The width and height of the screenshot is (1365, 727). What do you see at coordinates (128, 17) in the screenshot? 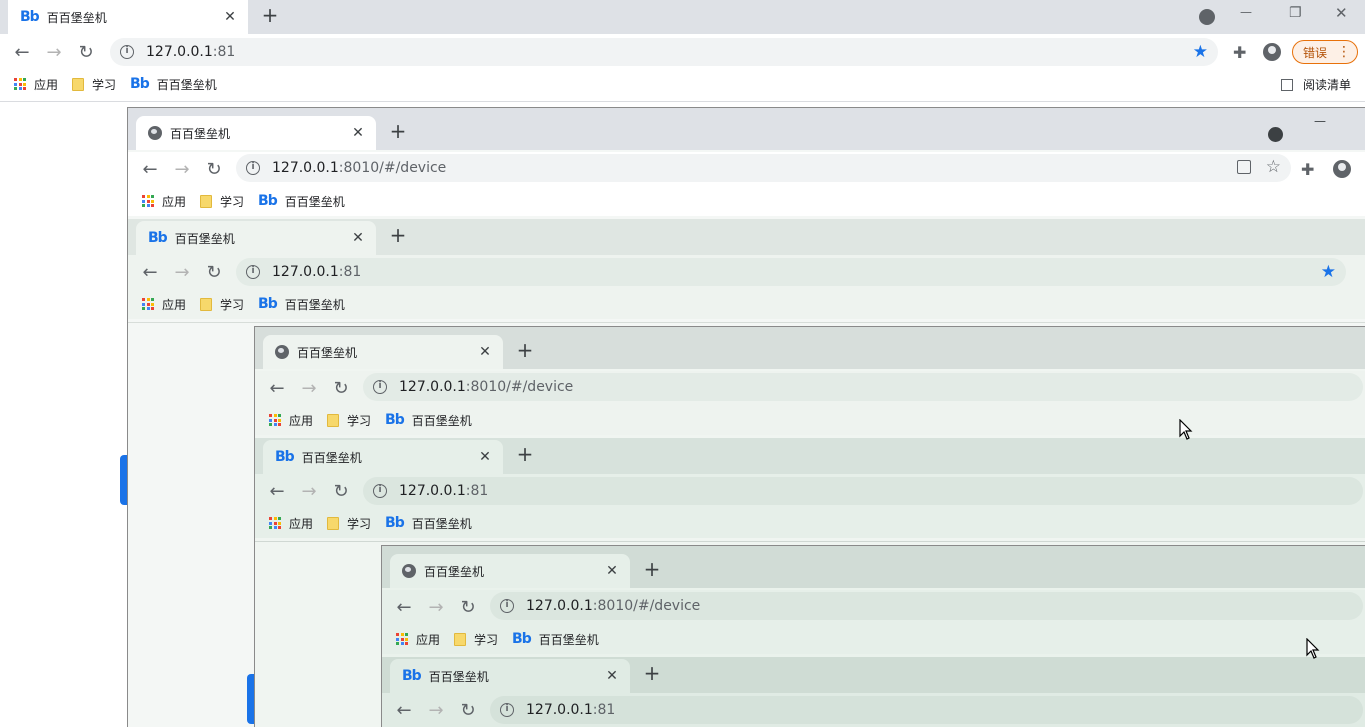
I see `outer-tab: Bb 百百堡垒机 ✕` at bounding box center [128, 17].